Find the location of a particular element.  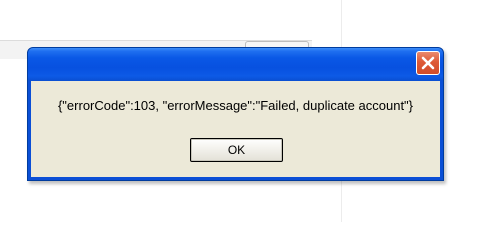

ok-button: OK is located at coordinates (236, 150).